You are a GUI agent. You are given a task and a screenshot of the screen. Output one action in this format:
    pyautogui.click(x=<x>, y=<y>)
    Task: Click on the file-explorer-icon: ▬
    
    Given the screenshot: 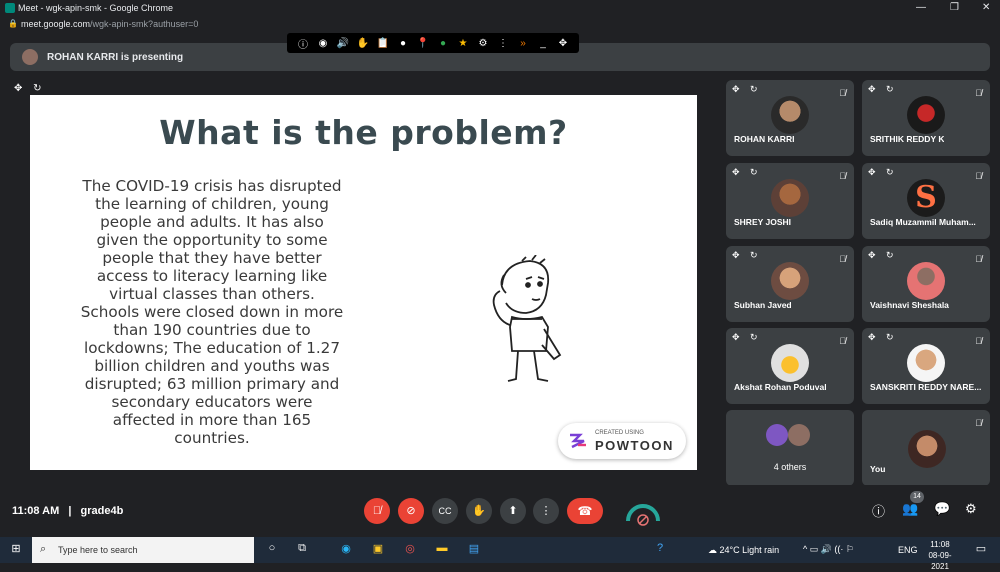 What is the action you would take?
    pyautogui.click(x=442, y=550)
    